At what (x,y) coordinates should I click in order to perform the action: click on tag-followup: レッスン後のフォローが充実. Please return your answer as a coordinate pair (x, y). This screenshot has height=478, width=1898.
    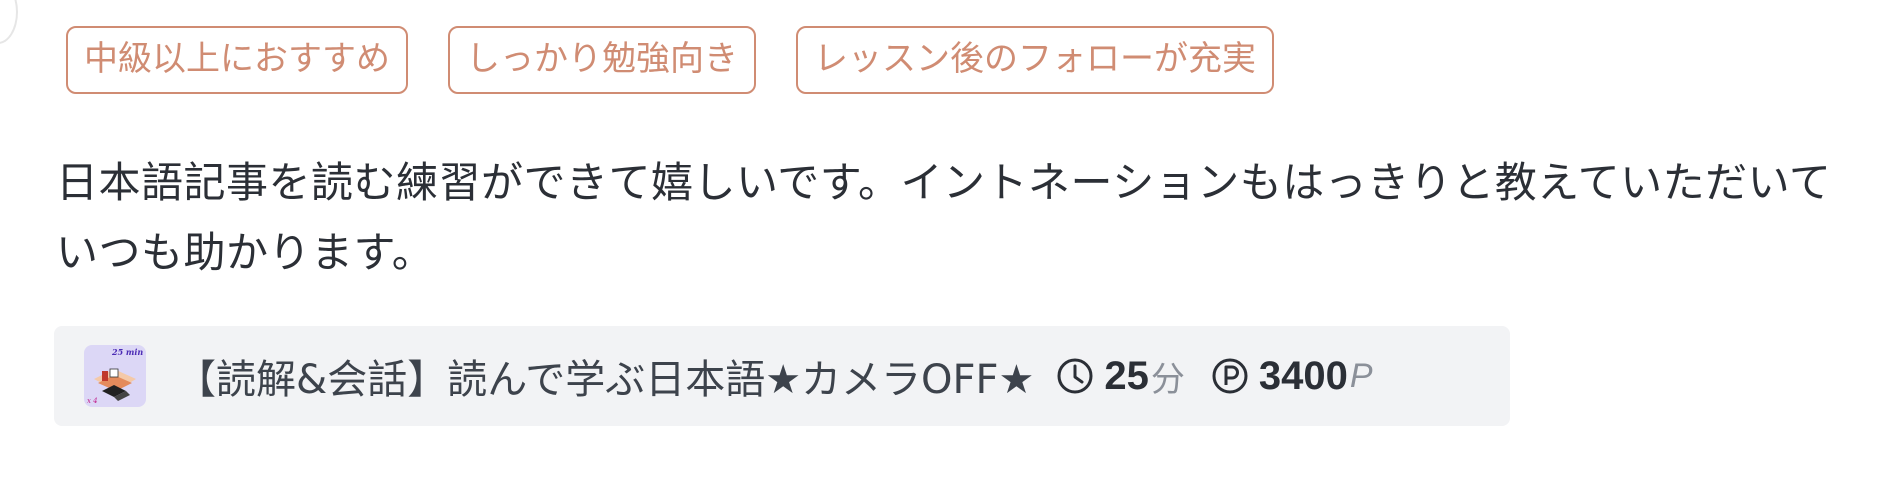
    Looking at the image, I should click on (1035, 60).